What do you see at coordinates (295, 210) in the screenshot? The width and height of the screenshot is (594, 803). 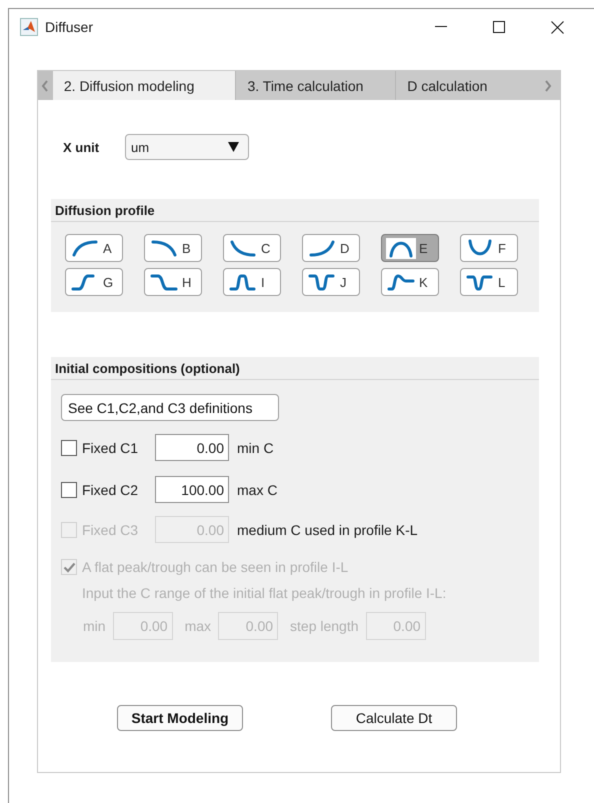 I see `panel-title: Diffusion profile` at bounding box center [295, 210].